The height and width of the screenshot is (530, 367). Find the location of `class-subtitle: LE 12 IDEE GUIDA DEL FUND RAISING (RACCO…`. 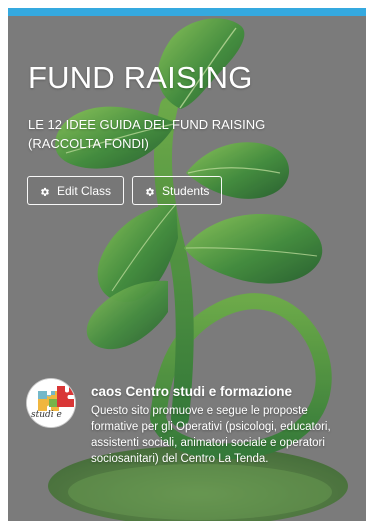

class-subtitle: LE 12 IDEE GUIDA DEL FUND RAISING (RACCO… is located at coordinates (147, 134).